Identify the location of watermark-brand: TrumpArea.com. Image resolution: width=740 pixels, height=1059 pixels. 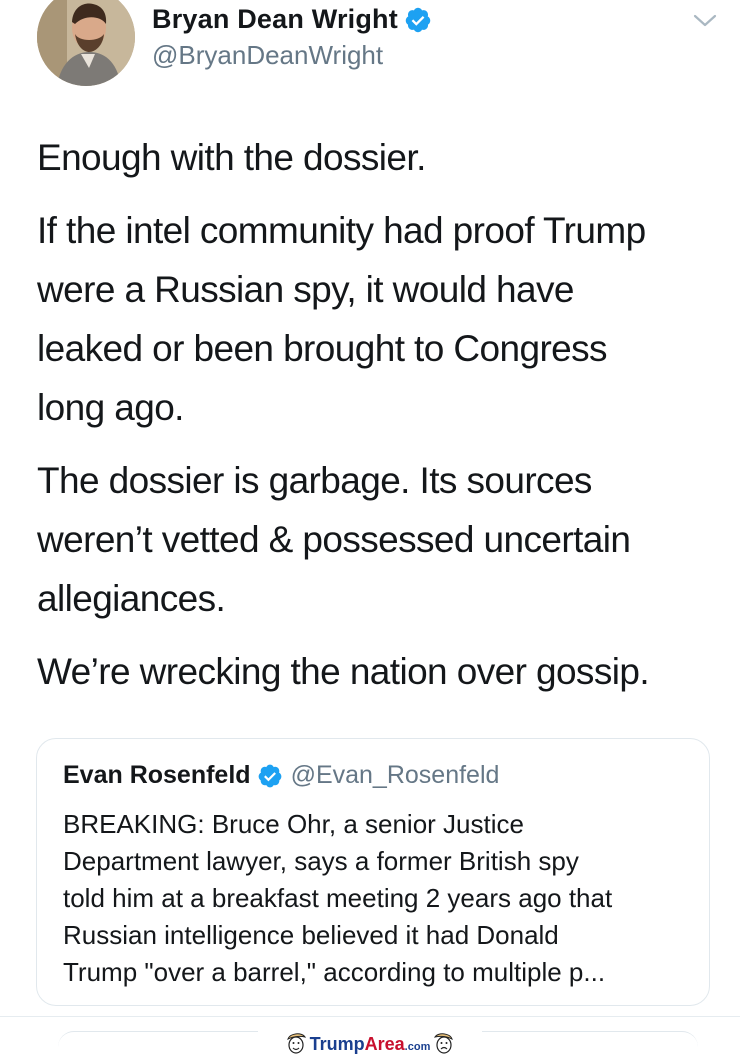
(370, 1043).